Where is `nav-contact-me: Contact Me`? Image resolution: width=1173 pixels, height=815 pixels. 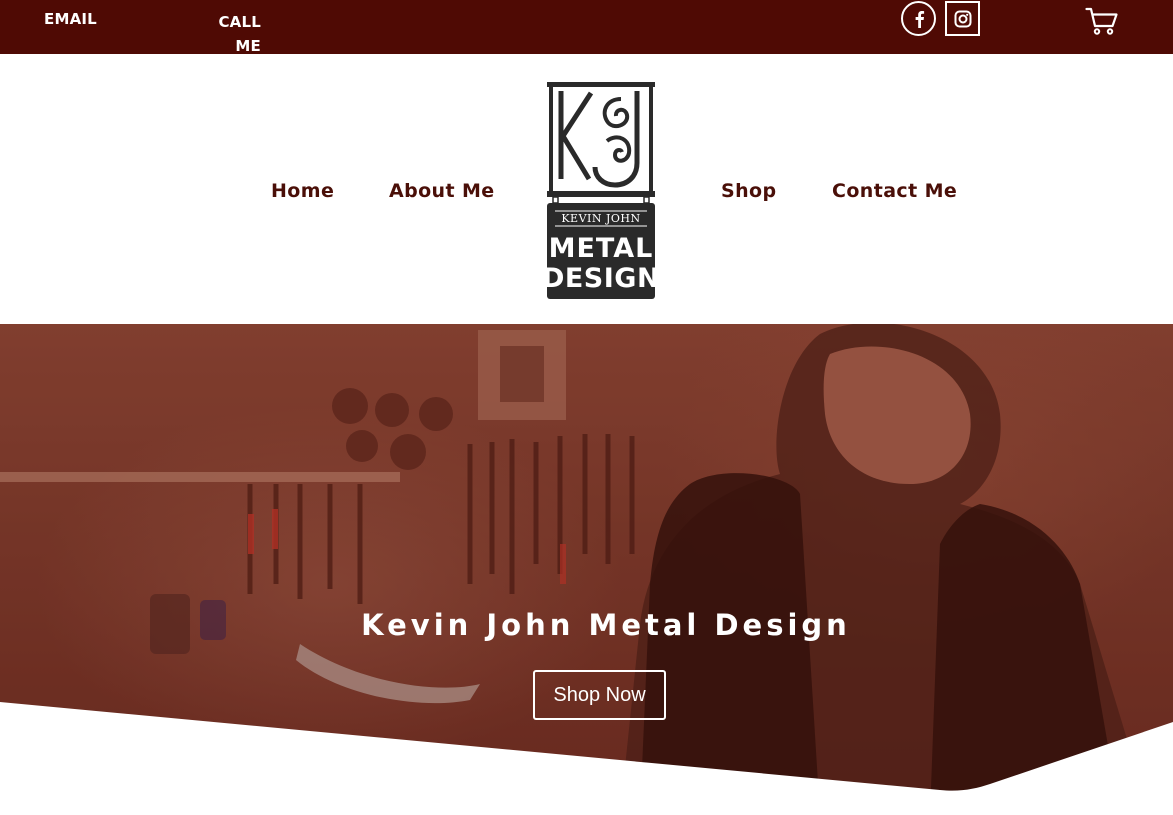
nav-contact-me: Contact Me is located at coordinates (894, 191).